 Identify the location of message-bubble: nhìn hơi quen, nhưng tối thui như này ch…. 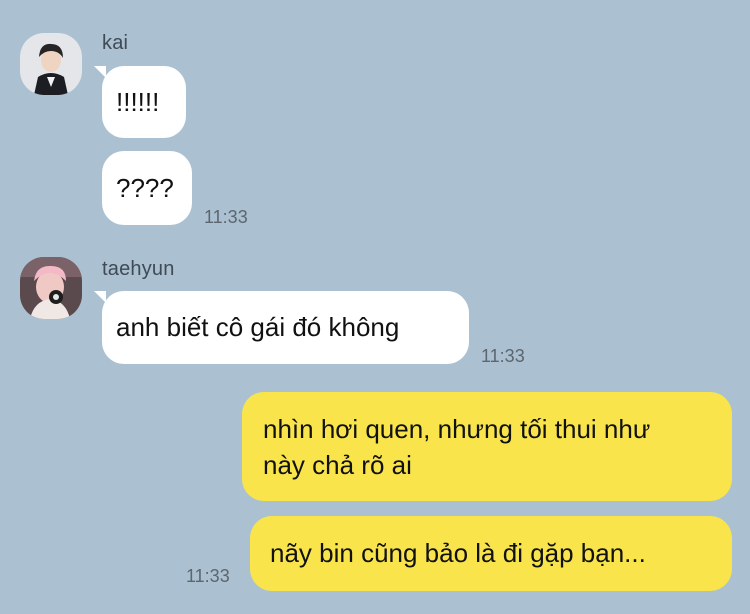
(487, 446).